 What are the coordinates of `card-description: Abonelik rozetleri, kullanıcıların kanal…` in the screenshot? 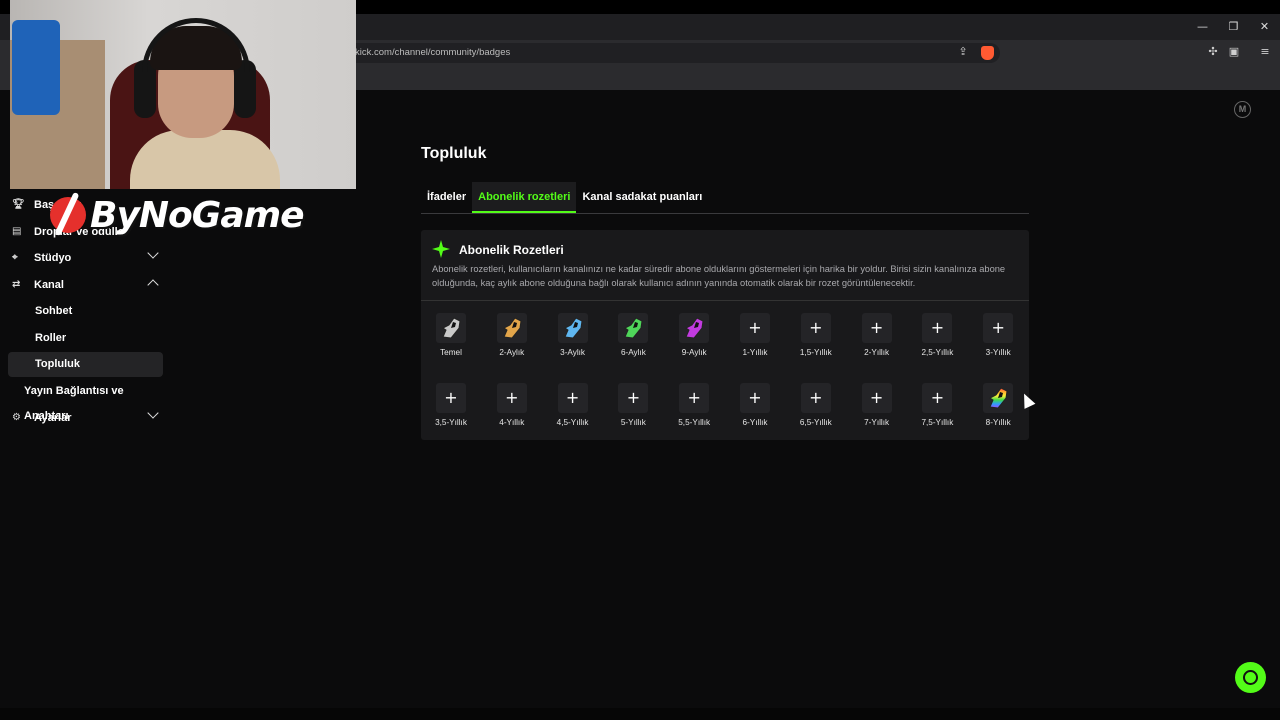 It's located at (719, 276).